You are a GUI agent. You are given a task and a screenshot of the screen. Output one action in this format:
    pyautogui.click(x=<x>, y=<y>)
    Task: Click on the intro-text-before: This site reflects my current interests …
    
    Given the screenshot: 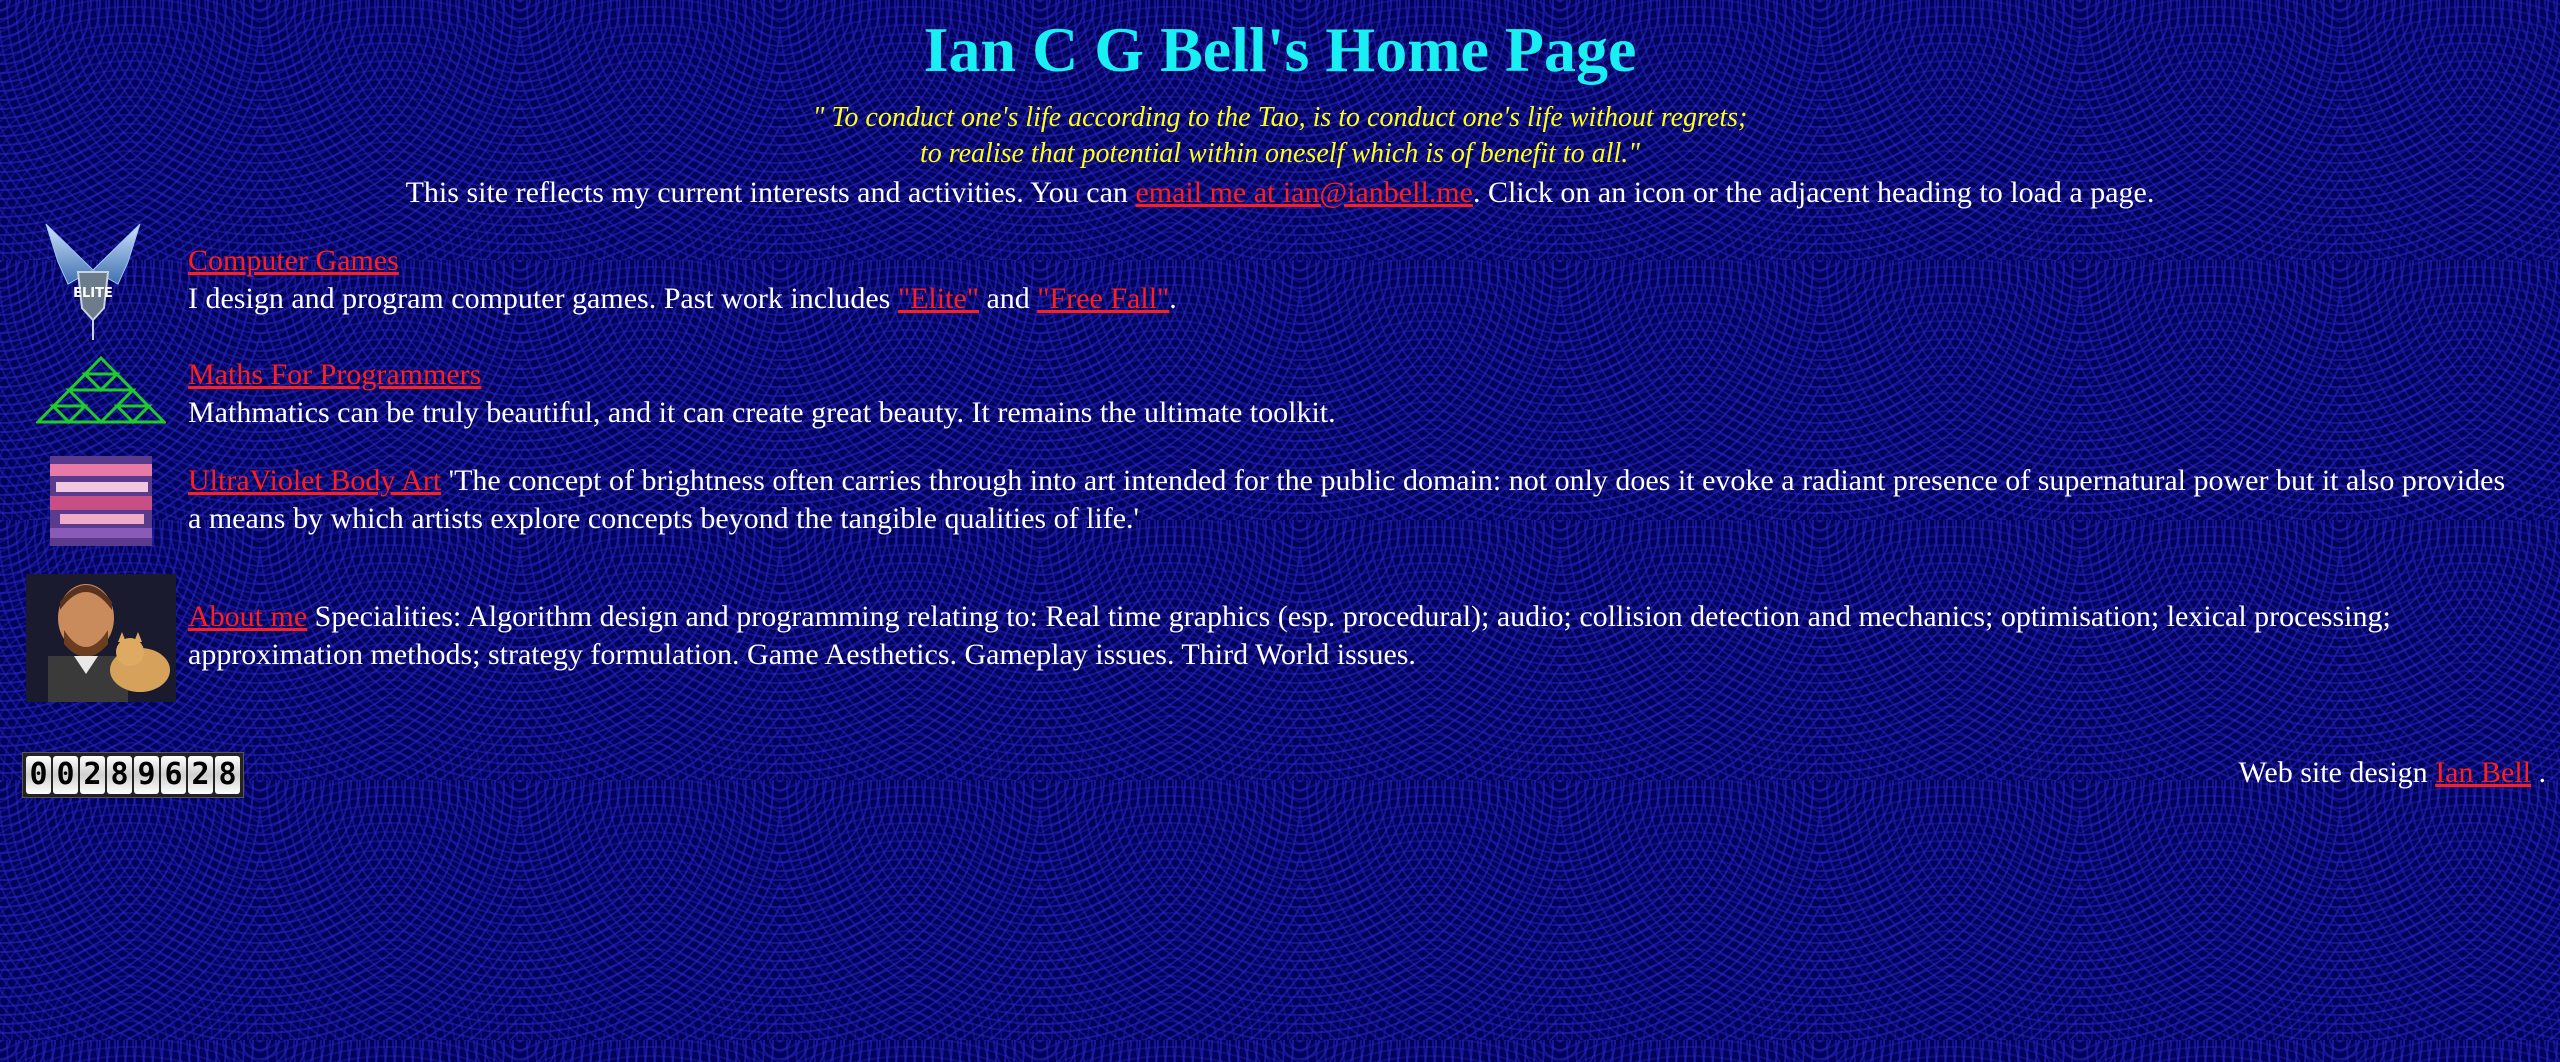 What is the action you would take?
    pyautogui.click(x=770, y=192)
    